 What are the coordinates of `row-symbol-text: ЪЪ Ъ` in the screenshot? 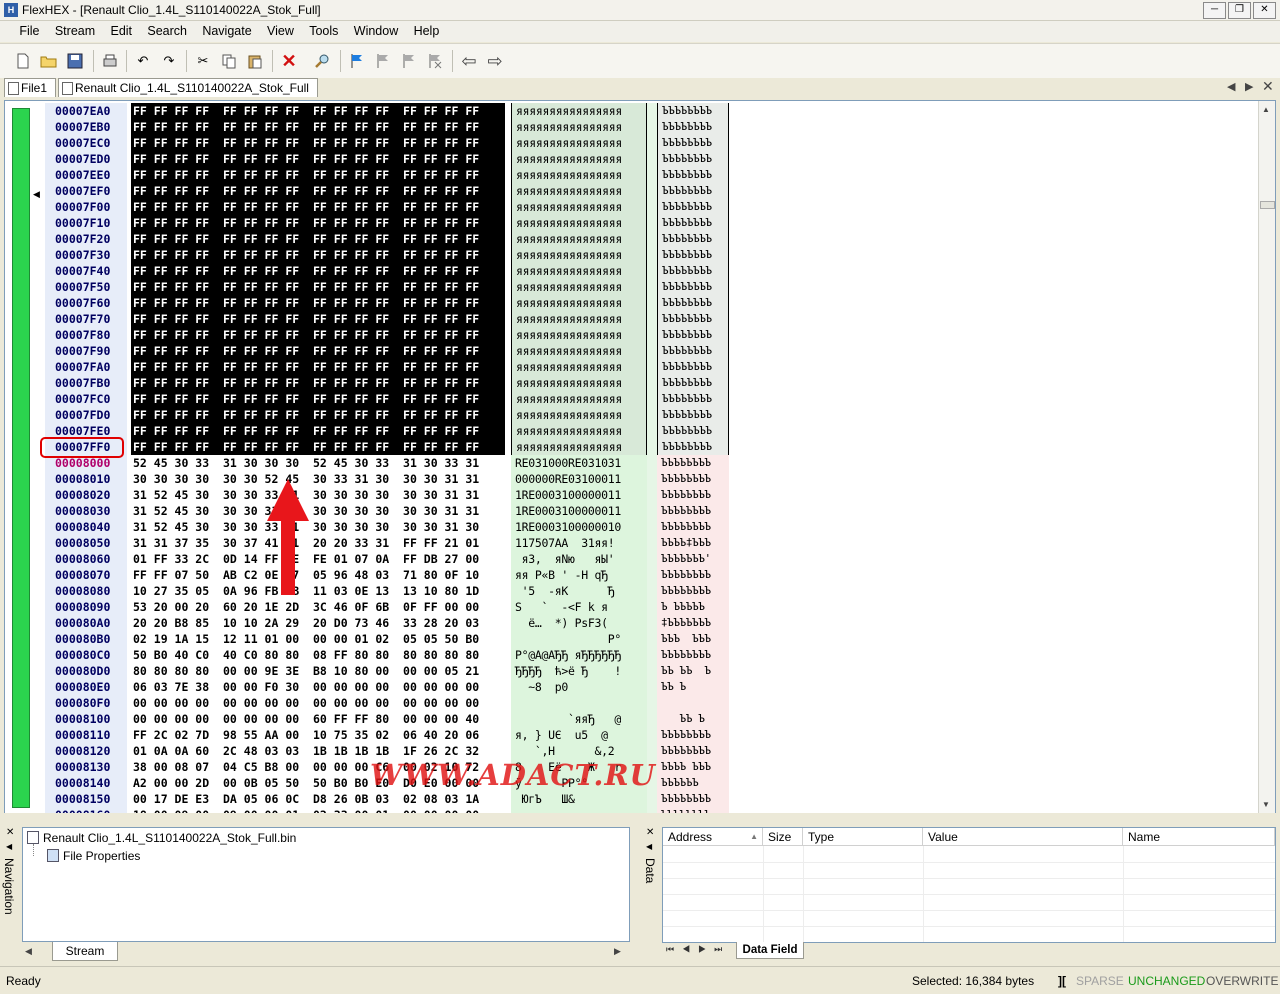 It's located at (693, 719).